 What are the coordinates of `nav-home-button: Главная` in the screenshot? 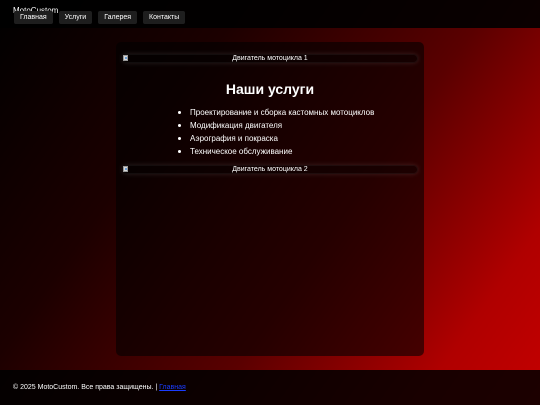 It's located at (33, 17).